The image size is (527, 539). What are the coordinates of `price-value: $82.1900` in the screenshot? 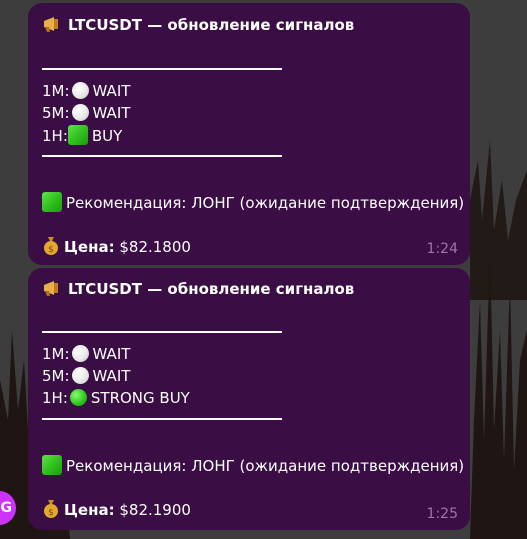 It's located at (155, 510).